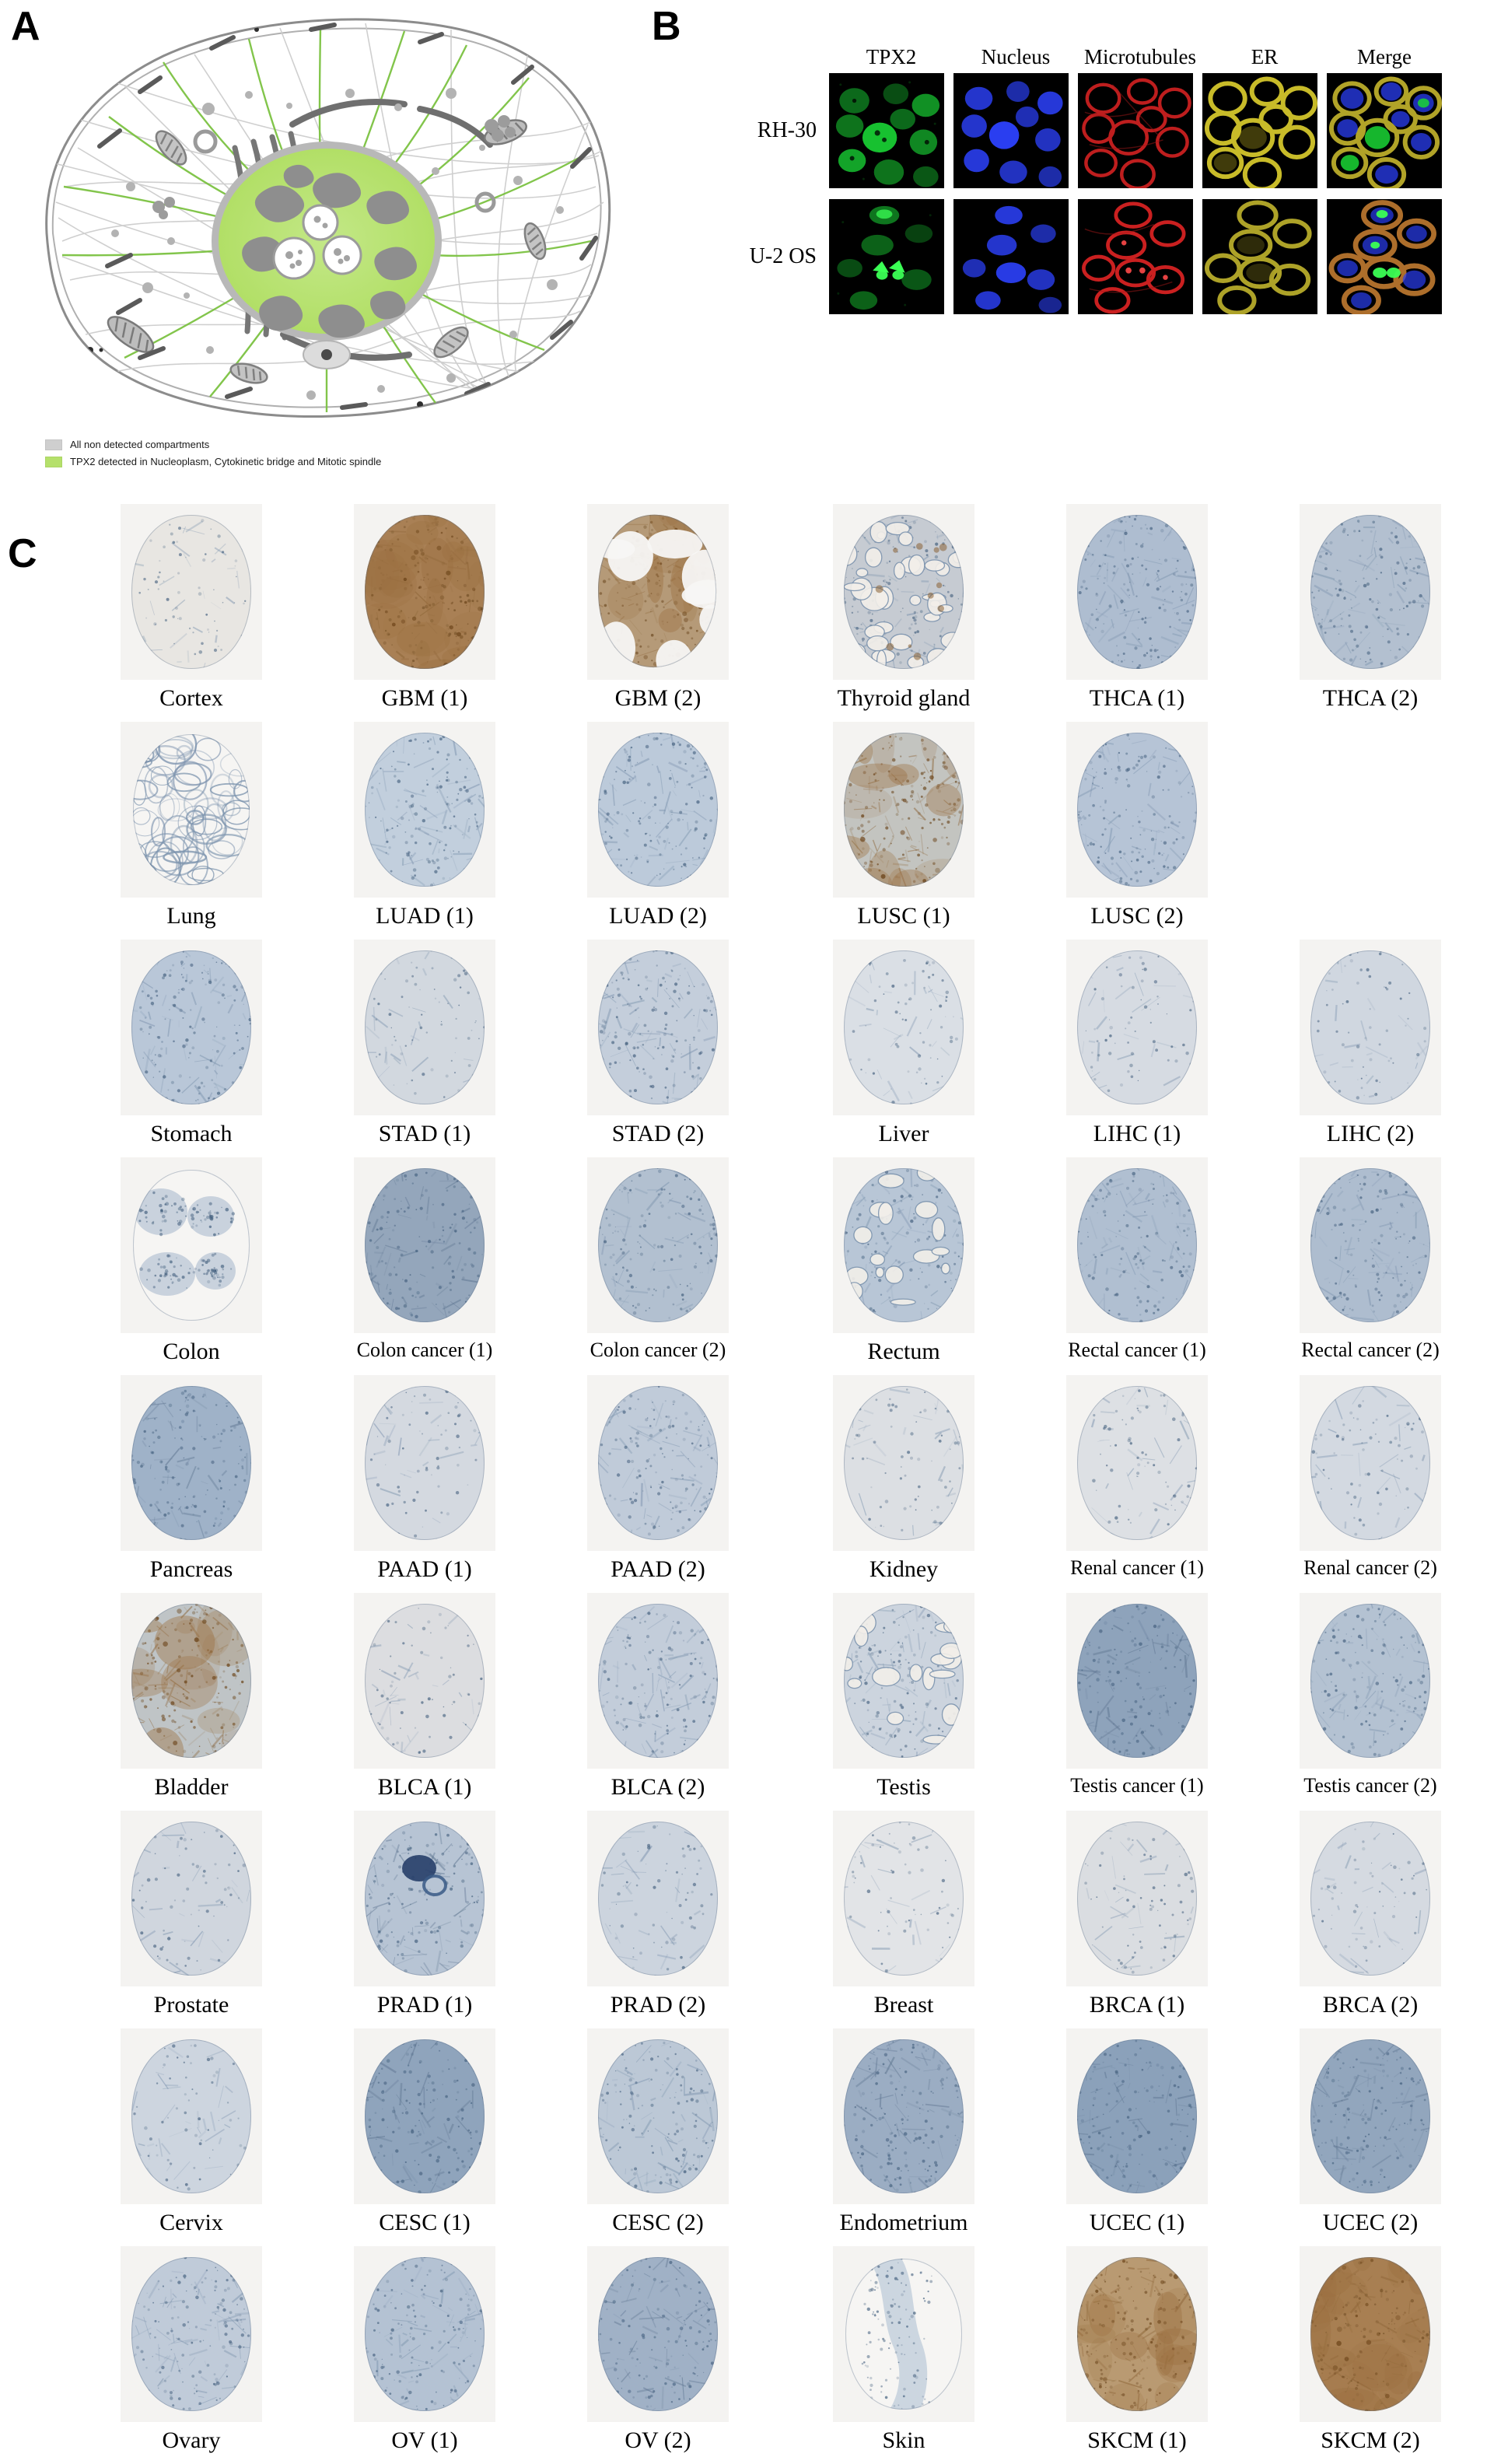  What do you see at coordinates (425, 2222) in the screenshot?
I see `ihc-label-cesc-1: CESC (1)` at bounding box center [425, 2222].